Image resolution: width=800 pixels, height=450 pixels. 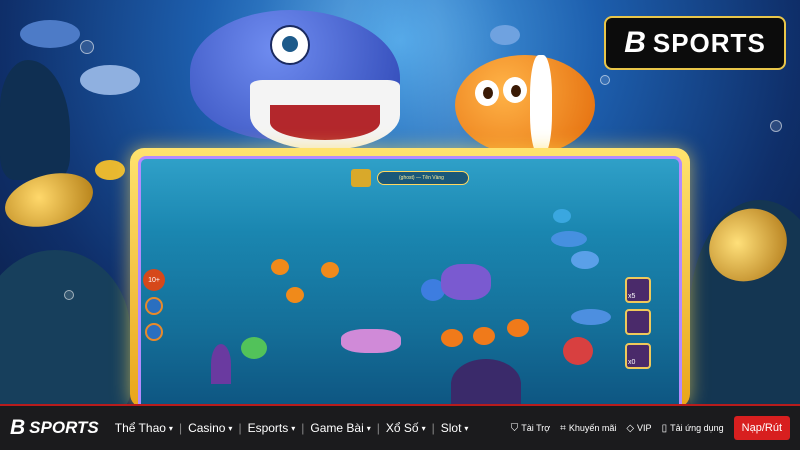 What do you see at coordinates (361, 178) in the screenshot?
I see `treasure-icon` at bounding box center [361, 178].